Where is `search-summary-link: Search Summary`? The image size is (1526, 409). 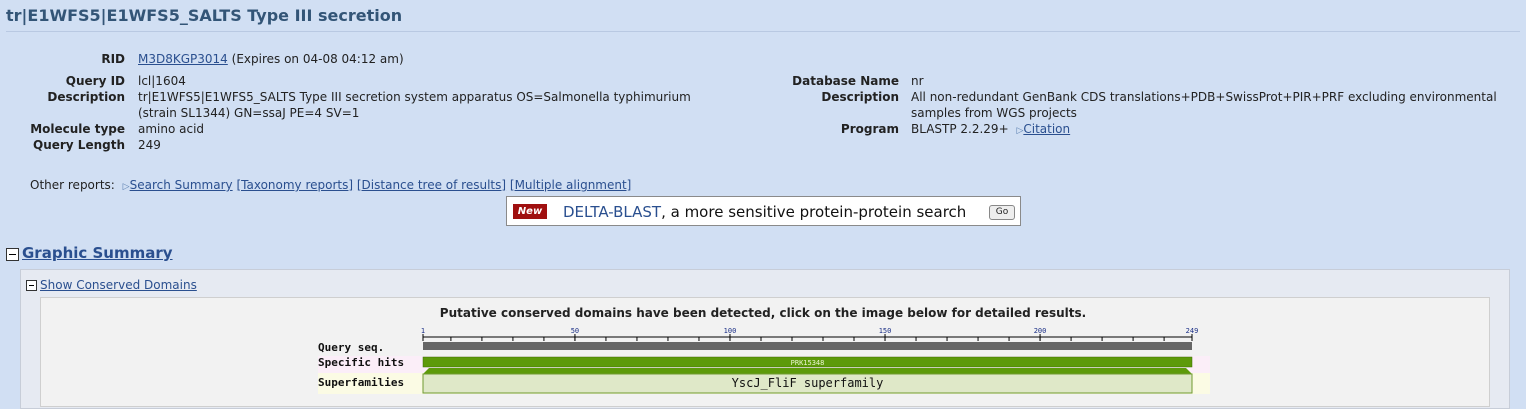 search-summary-link: Search Summary is located at coordinates (181, 185).